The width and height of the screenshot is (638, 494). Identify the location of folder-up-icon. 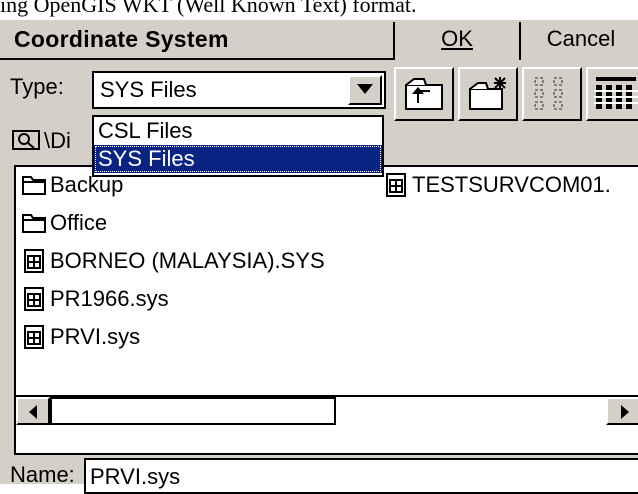
(424, 94).